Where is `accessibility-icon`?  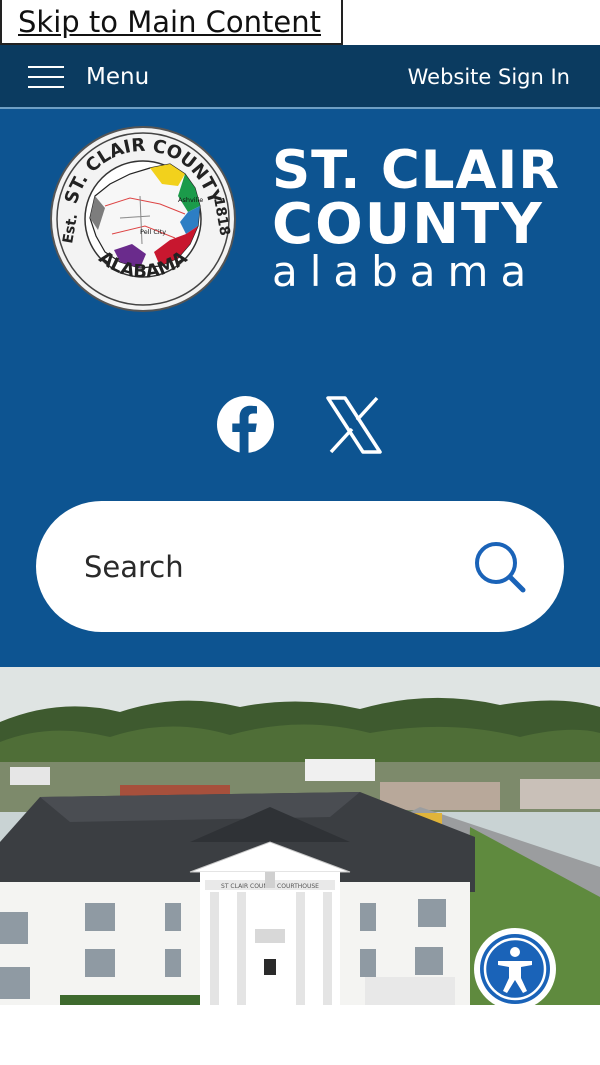 accessibility-icon is located at coordinates (515, 969).